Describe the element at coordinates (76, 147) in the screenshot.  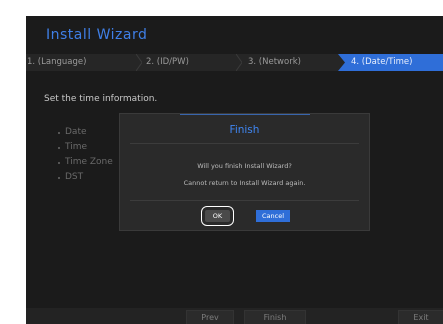
I see `field-time-label: Time` at that location.